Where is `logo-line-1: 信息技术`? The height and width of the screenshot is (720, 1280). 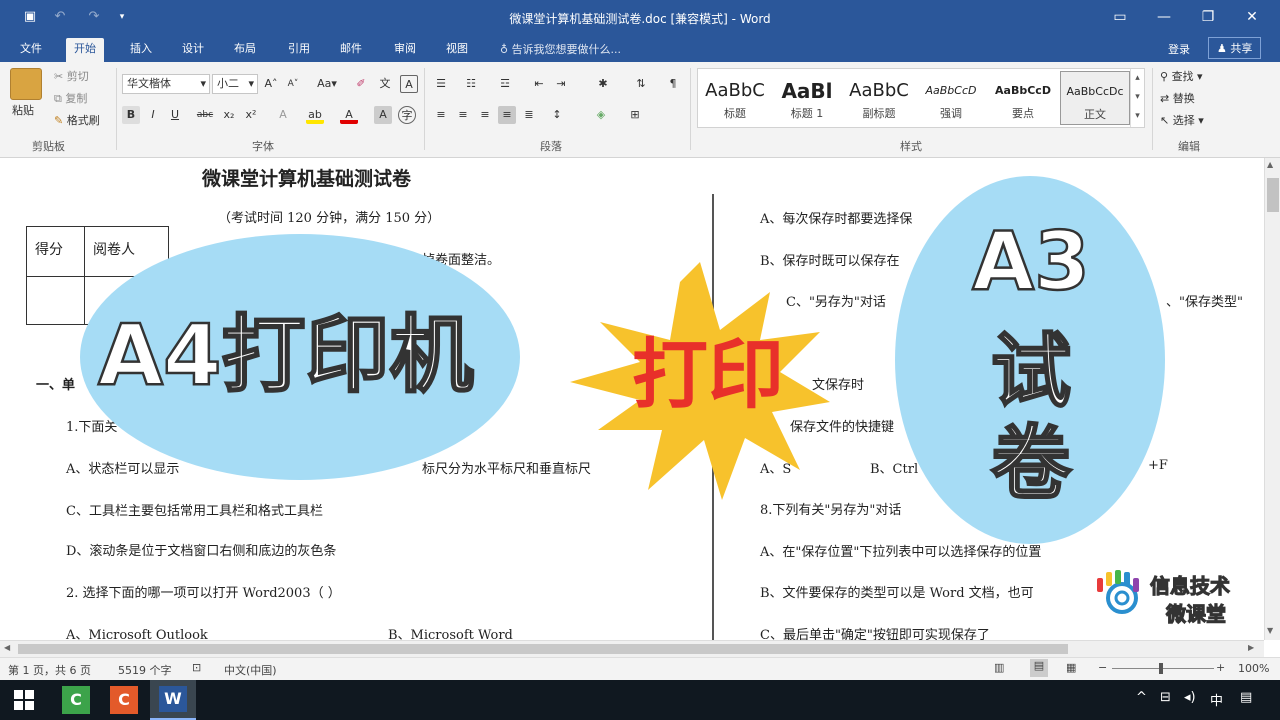
logo-line-1: 信息技术 is located at coordinates (1190, 586).